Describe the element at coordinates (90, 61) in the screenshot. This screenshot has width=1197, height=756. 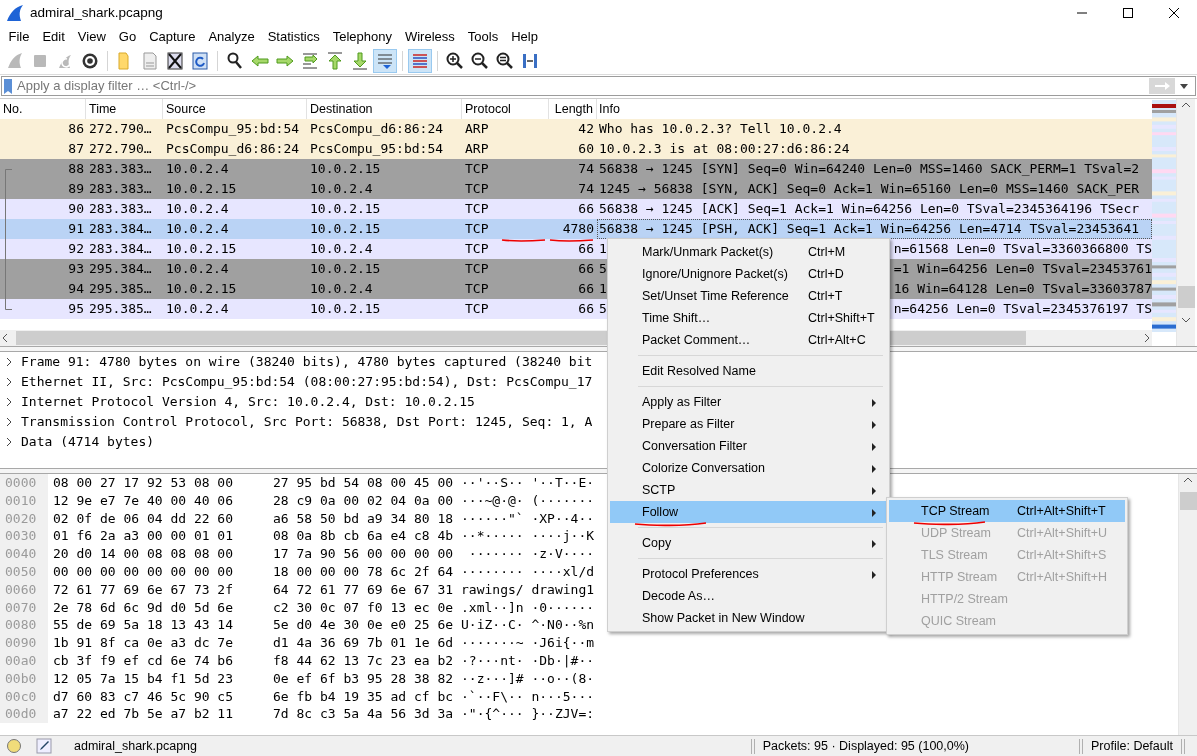
I see `gear-icon` at that location.